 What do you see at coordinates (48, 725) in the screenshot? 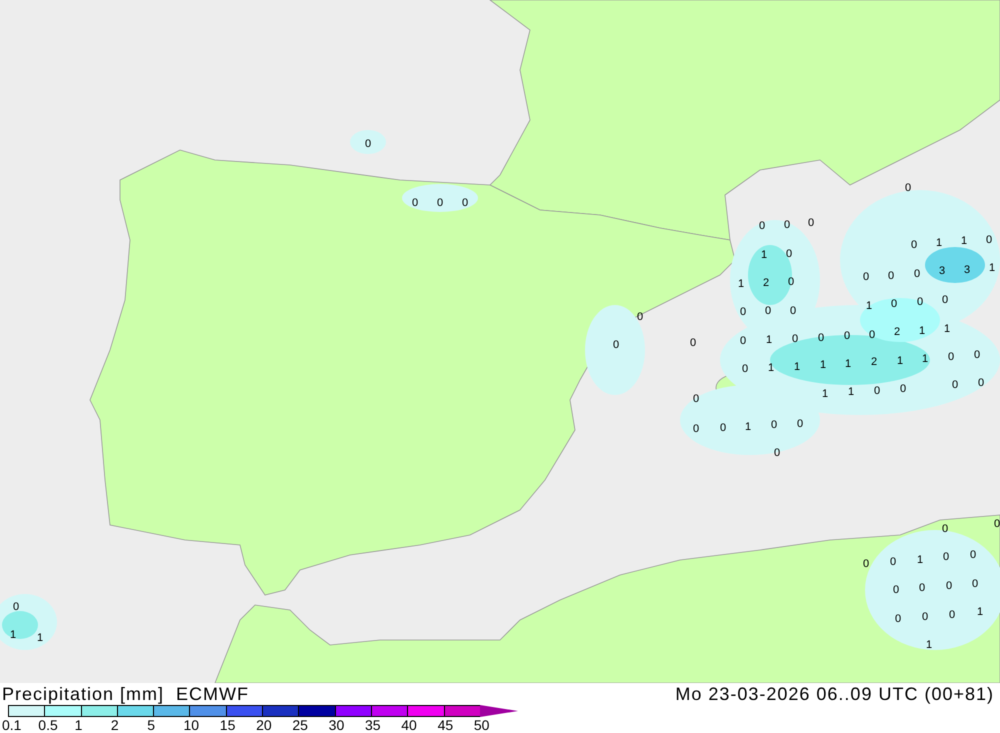
I see `legend-tick-label: 0.5` at bounding box center [48, 725].